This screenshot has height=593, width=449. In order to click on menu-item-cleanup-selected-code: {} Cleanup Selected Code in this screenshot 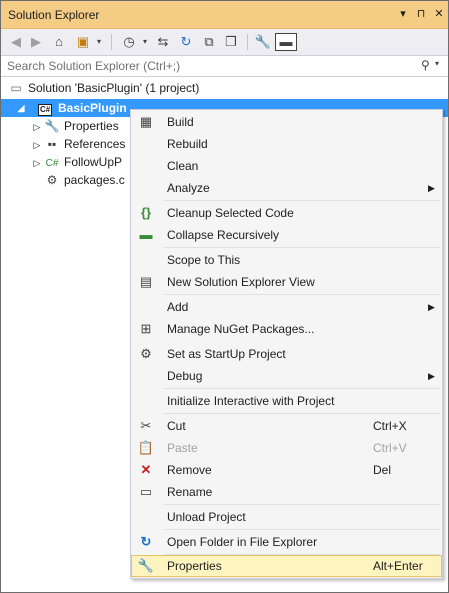, I will do `click(286, 213)`.